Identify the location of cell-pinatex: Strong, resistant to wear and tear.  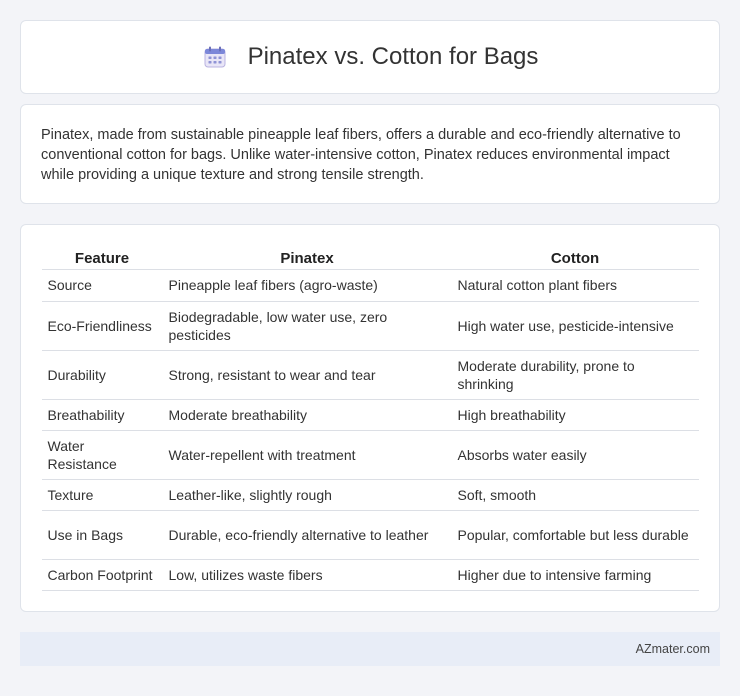
(307, 375).